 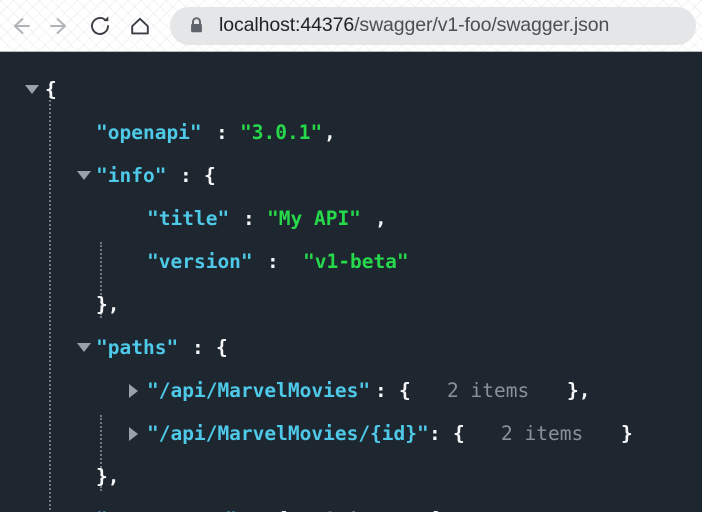 What do you see at coordinates (222, 347) in the screenshot?
I see `paths-open-brace: {` at bounding box center [222, 347].